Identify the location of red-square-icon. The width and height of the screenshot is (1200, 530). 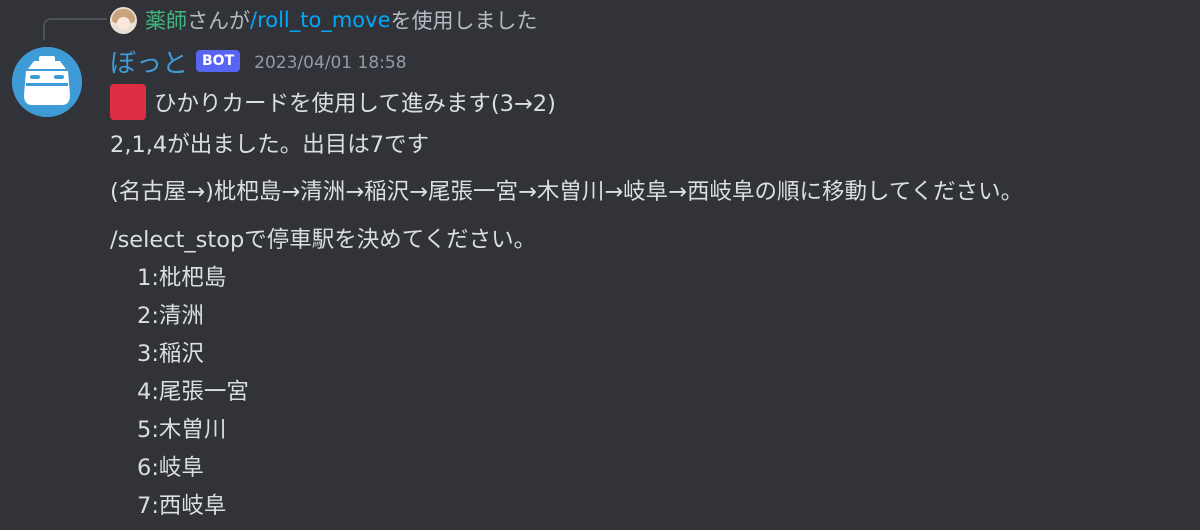
(128, 102).